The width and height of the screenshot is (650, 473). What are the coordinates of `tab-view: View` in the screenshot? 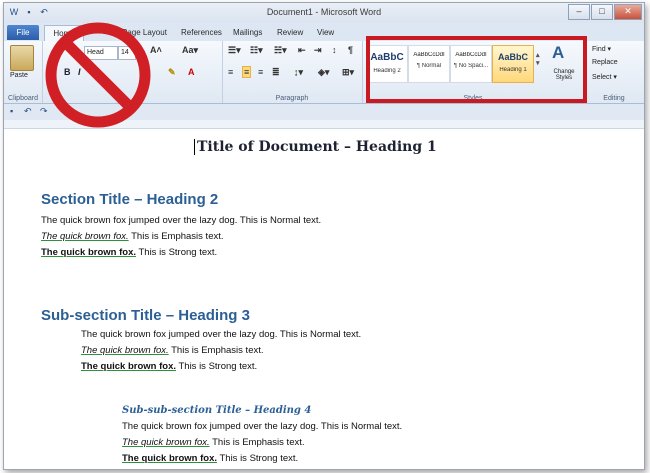 It's located at (325, 32).